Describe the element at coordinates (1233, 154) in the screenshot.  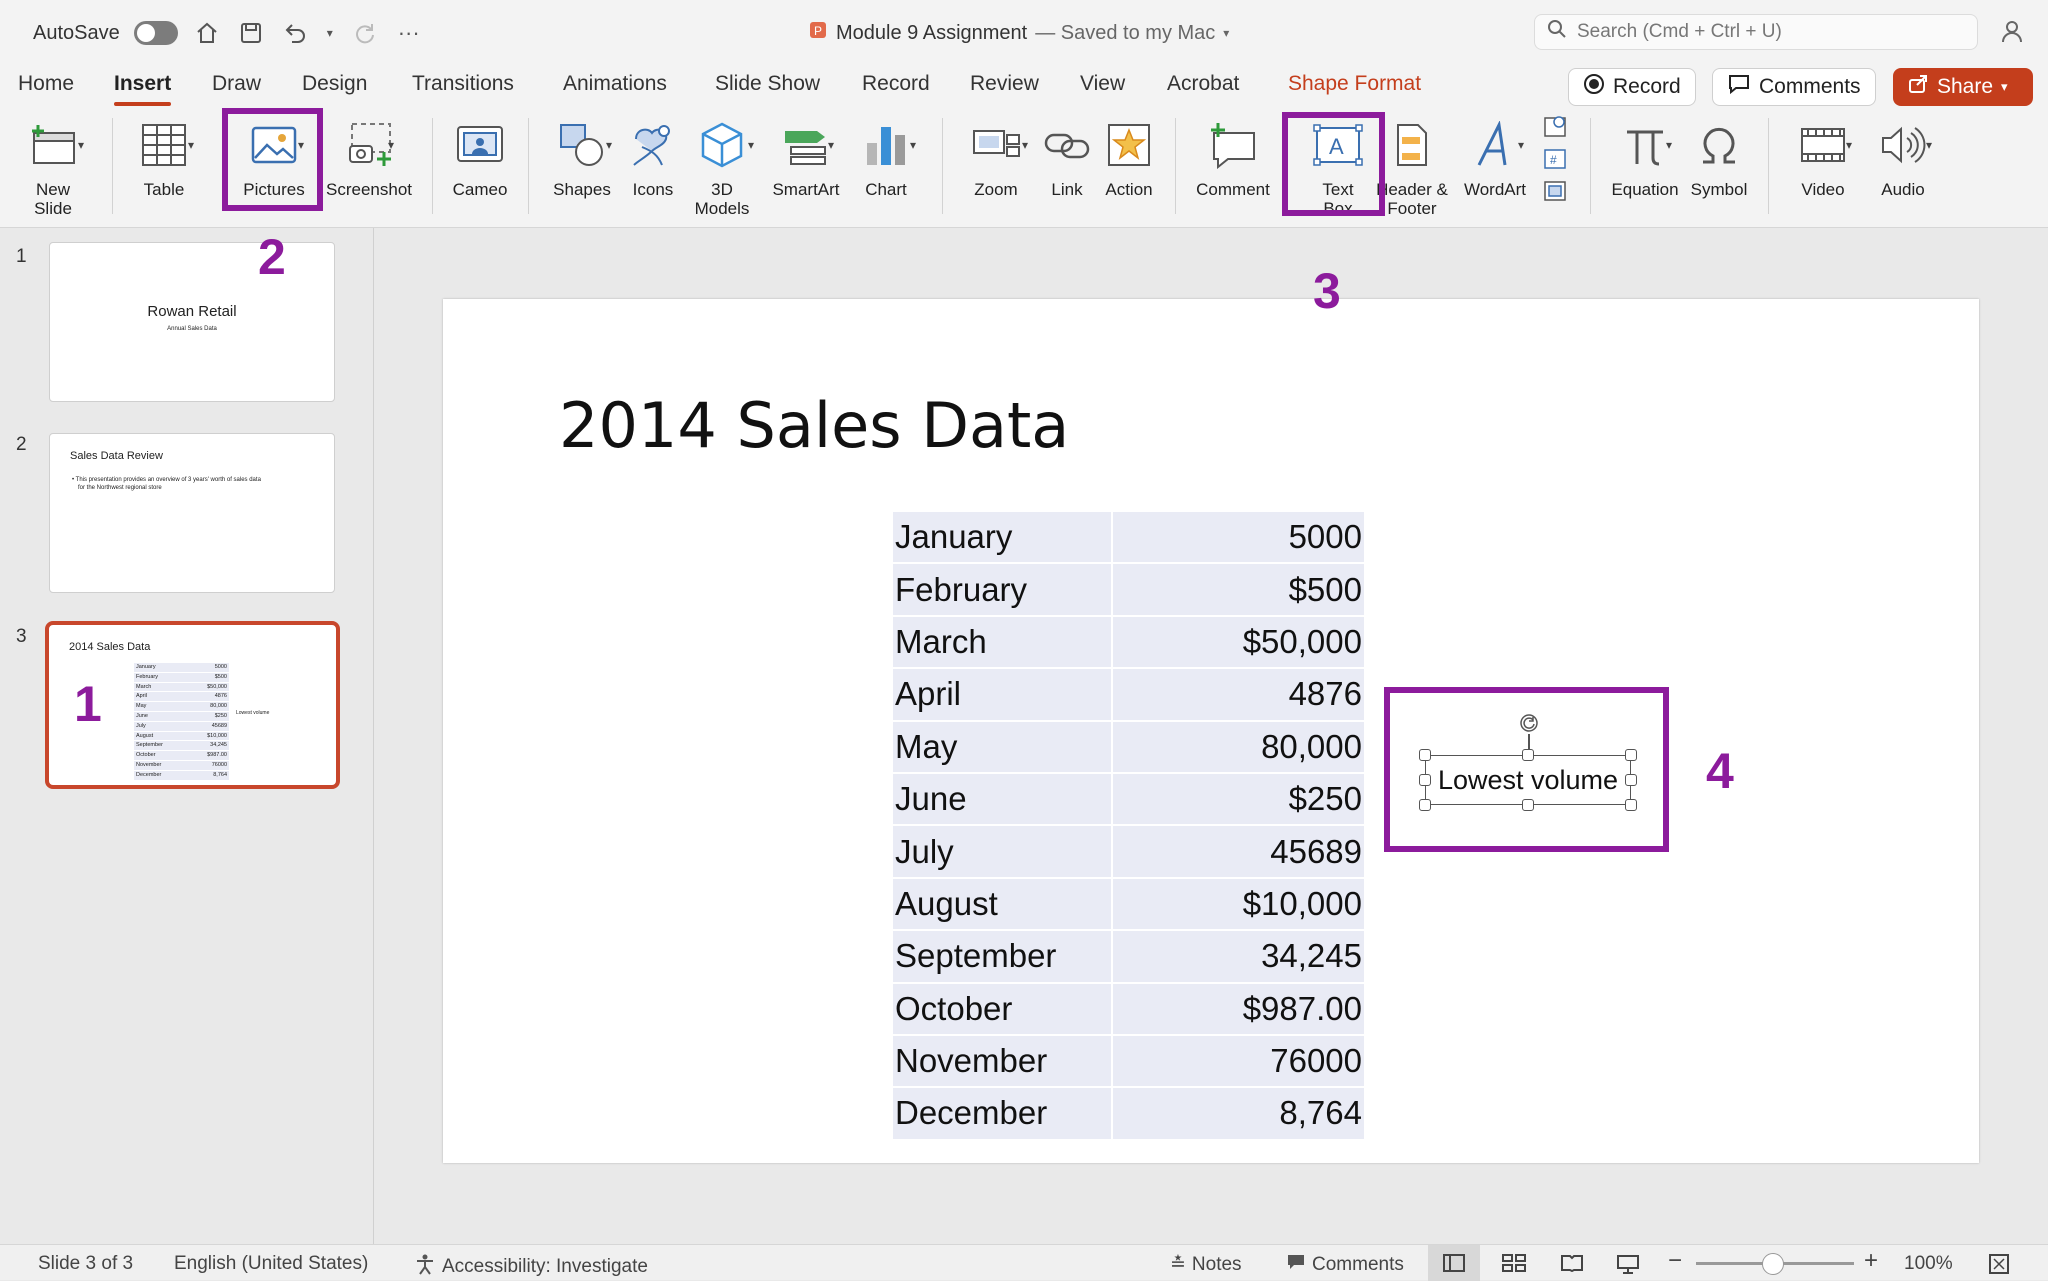
I see `comment-button: Comment` at that location.